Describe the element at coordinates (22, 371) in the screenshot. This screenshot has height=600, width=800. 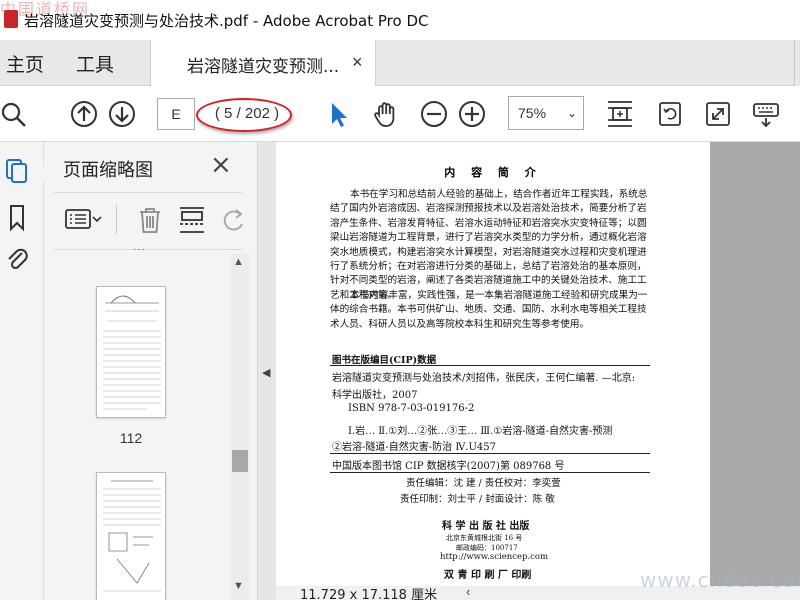
I see `left-navigation-rail` at that location.